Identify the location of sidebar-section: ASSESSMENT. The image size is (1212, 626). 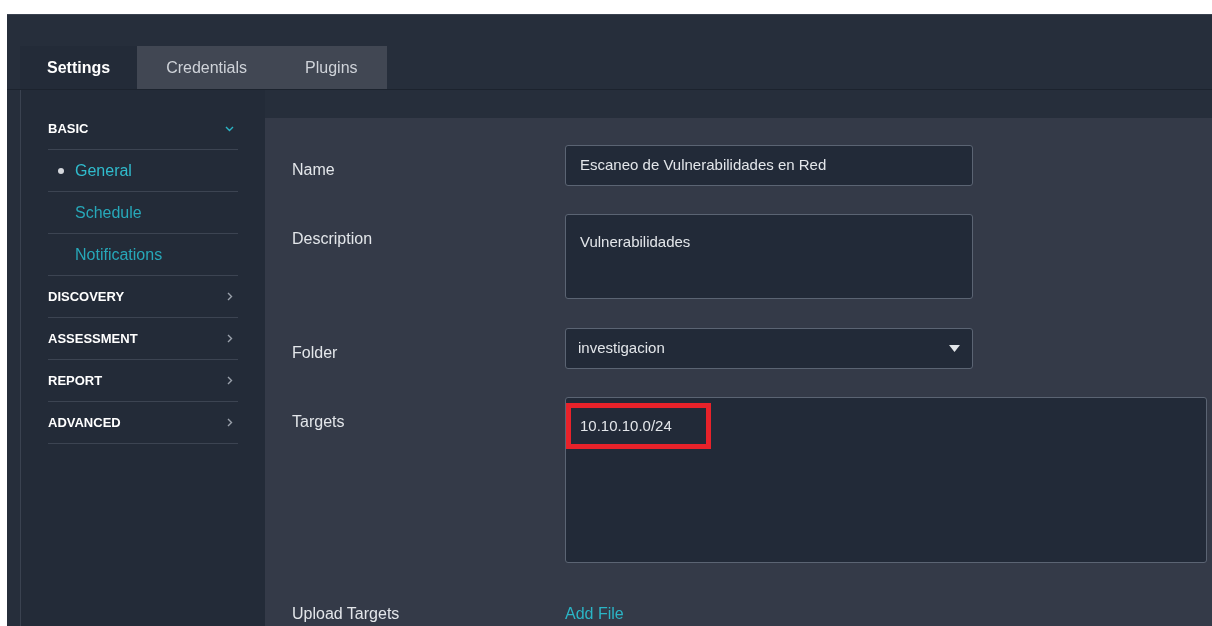
(143, 339).